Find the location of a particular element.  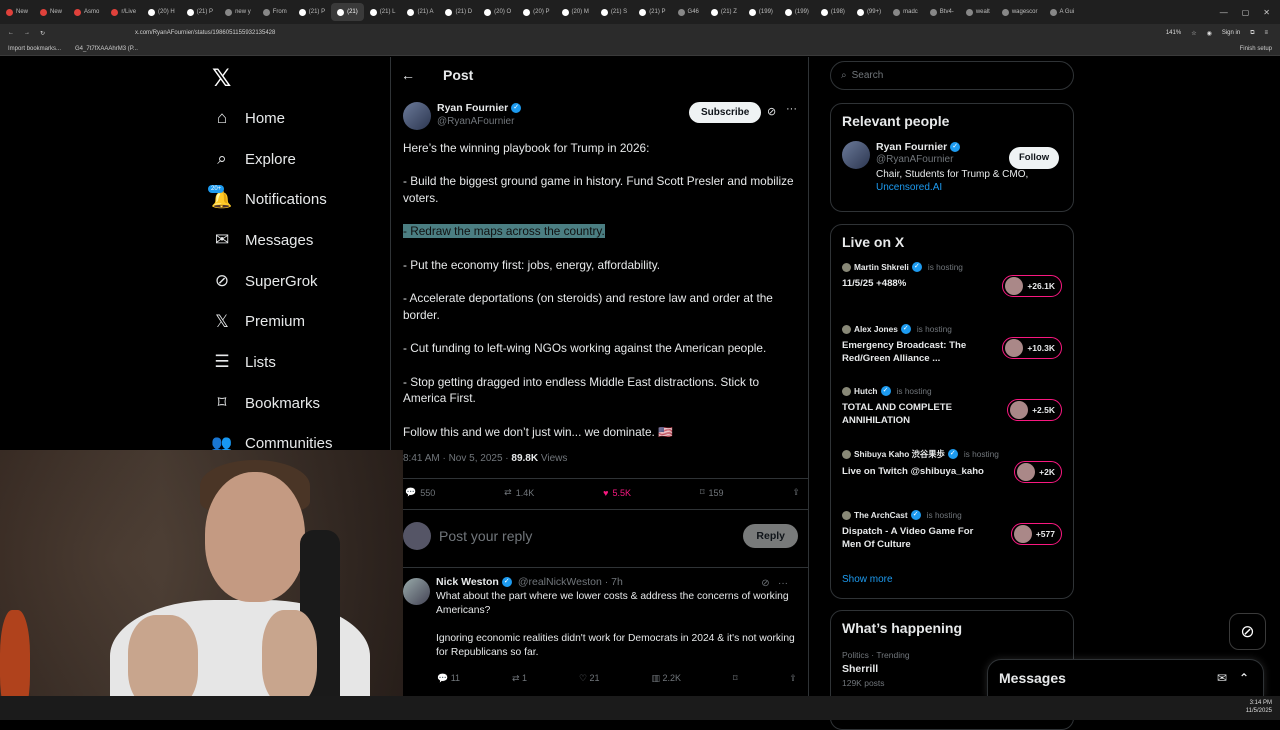

close-icon: ✕ is located at coordinates (1266, 12).